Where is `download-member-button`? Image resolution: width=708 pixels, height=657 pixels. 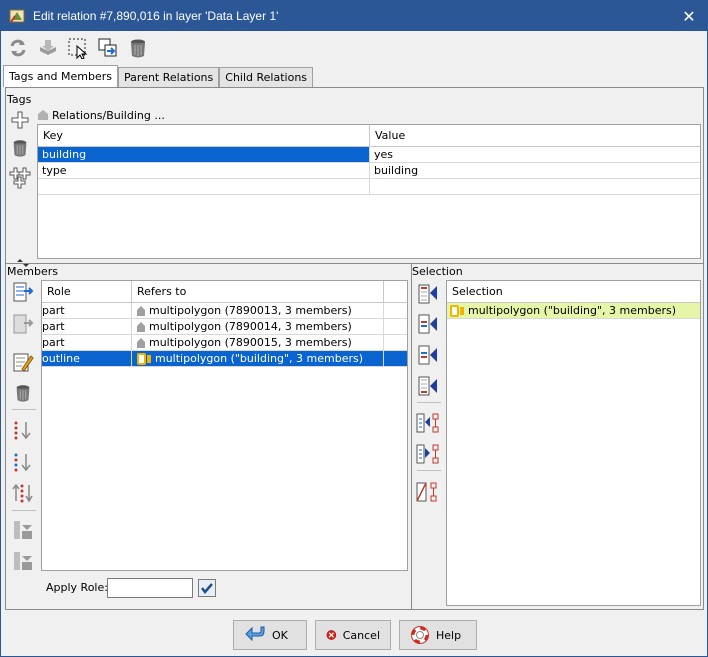 download-member-button is located at coordinates (23, 324).